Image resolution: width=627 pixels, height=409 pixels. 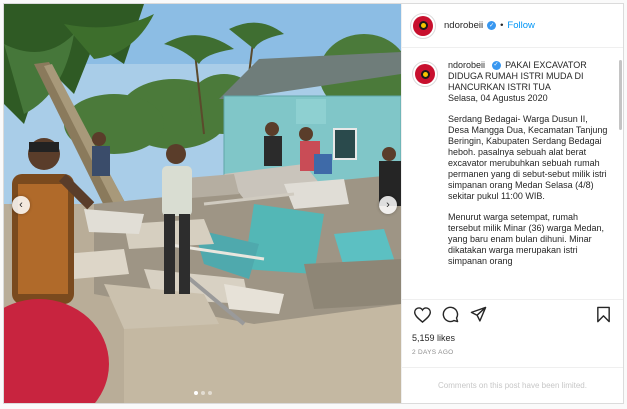 I want to click on chevron-right-icon: ›, so click(x=388, y=205).